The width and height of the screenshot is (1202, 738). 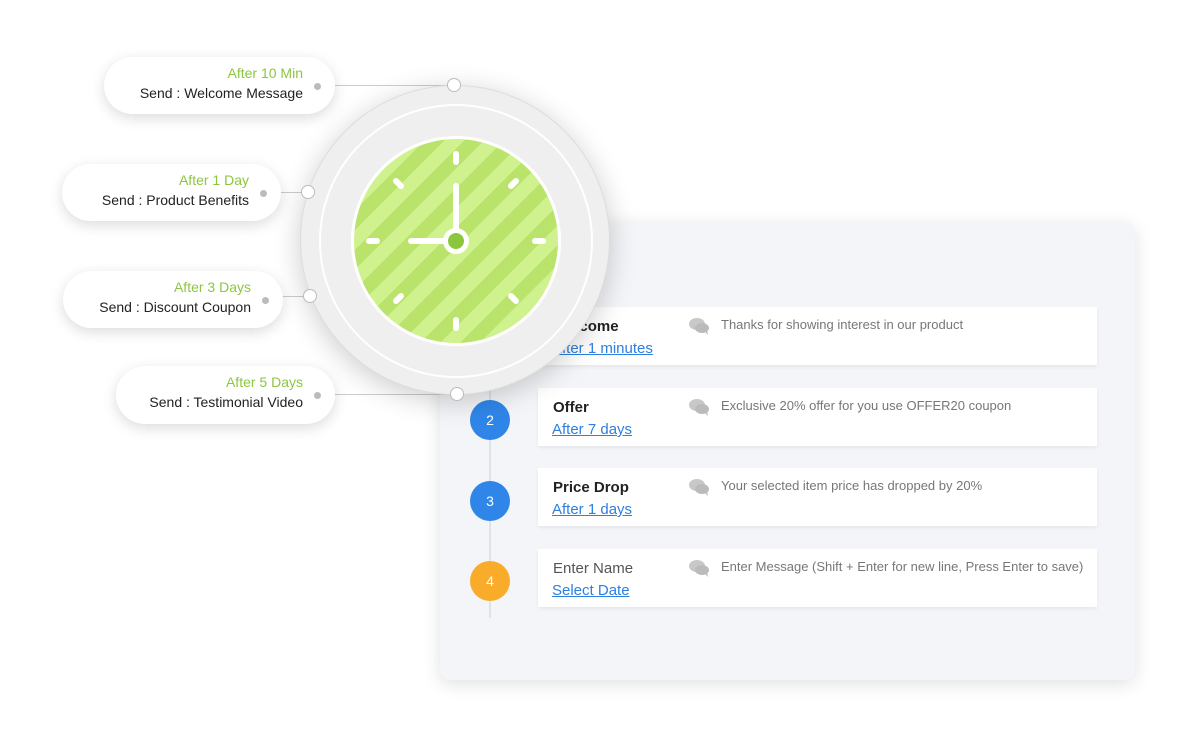 I want to click on schedule-pill-3: After 3 Days Send : Discount Coupon, so click(x=173, y=299).